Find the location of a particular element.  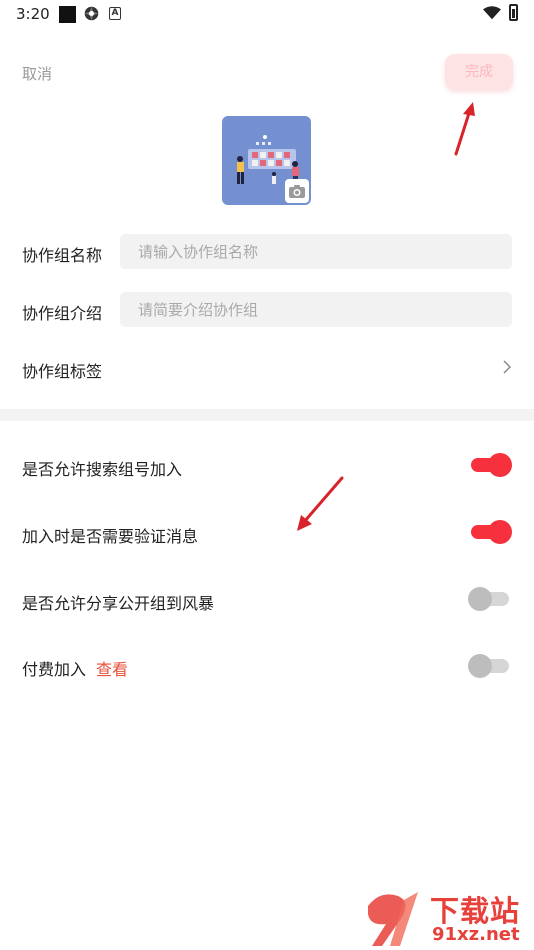

section-divider is located at coordinates (267, 415).